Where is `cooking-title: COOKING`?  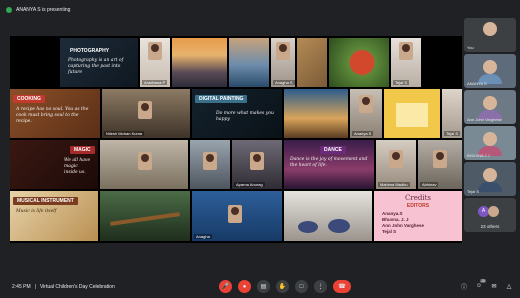 cooking-title: COOKING is located at coordinates (29, 99).